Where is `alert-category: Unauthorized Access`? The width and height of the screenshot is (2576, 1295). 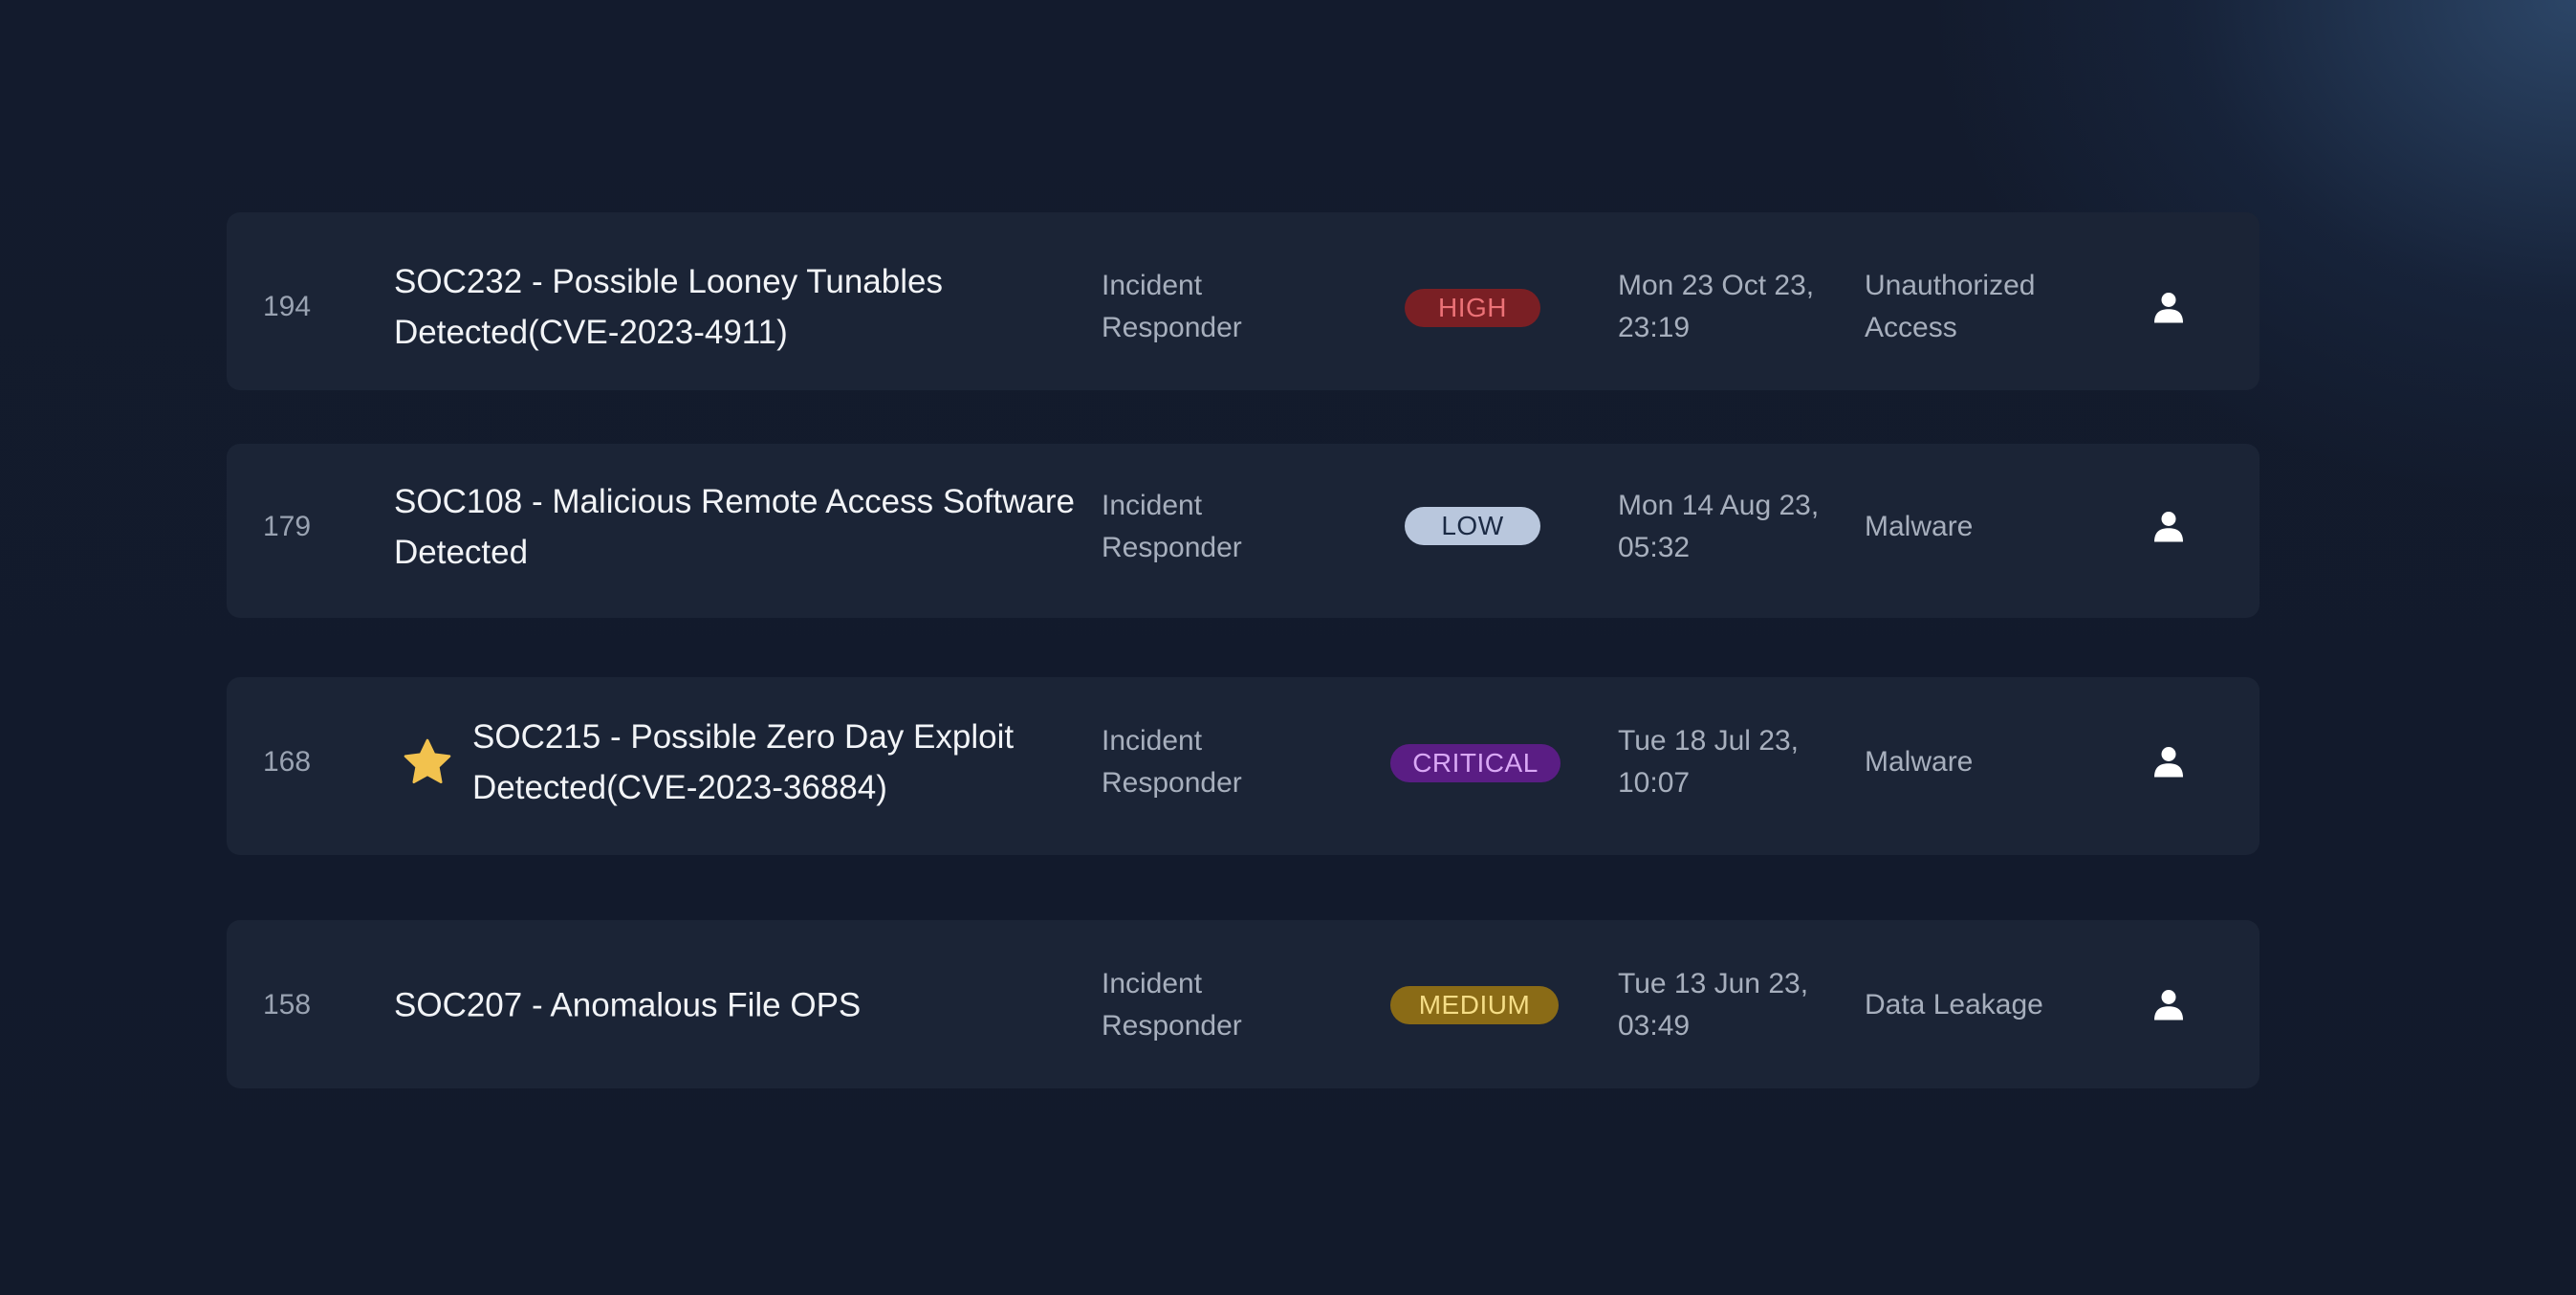
alert-category: Unauthorized Access is located at coordinates (1950, 306).